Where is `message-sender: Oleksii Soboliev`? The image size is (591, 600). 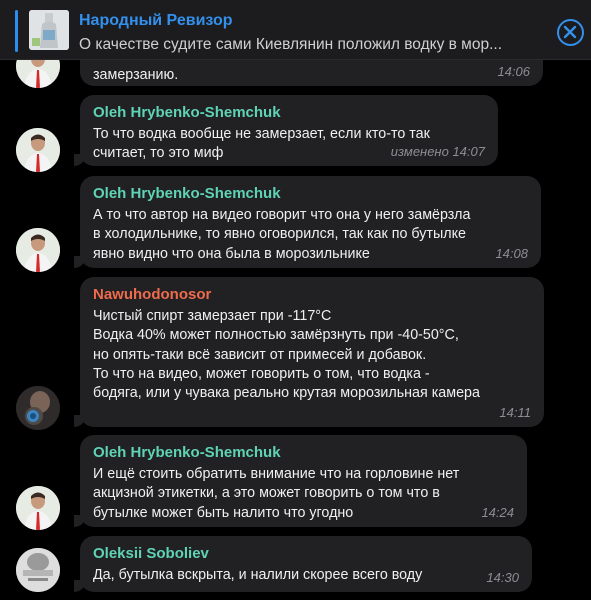
message-sender: Oleksii Soboliev is located at coordinates (306, 554).